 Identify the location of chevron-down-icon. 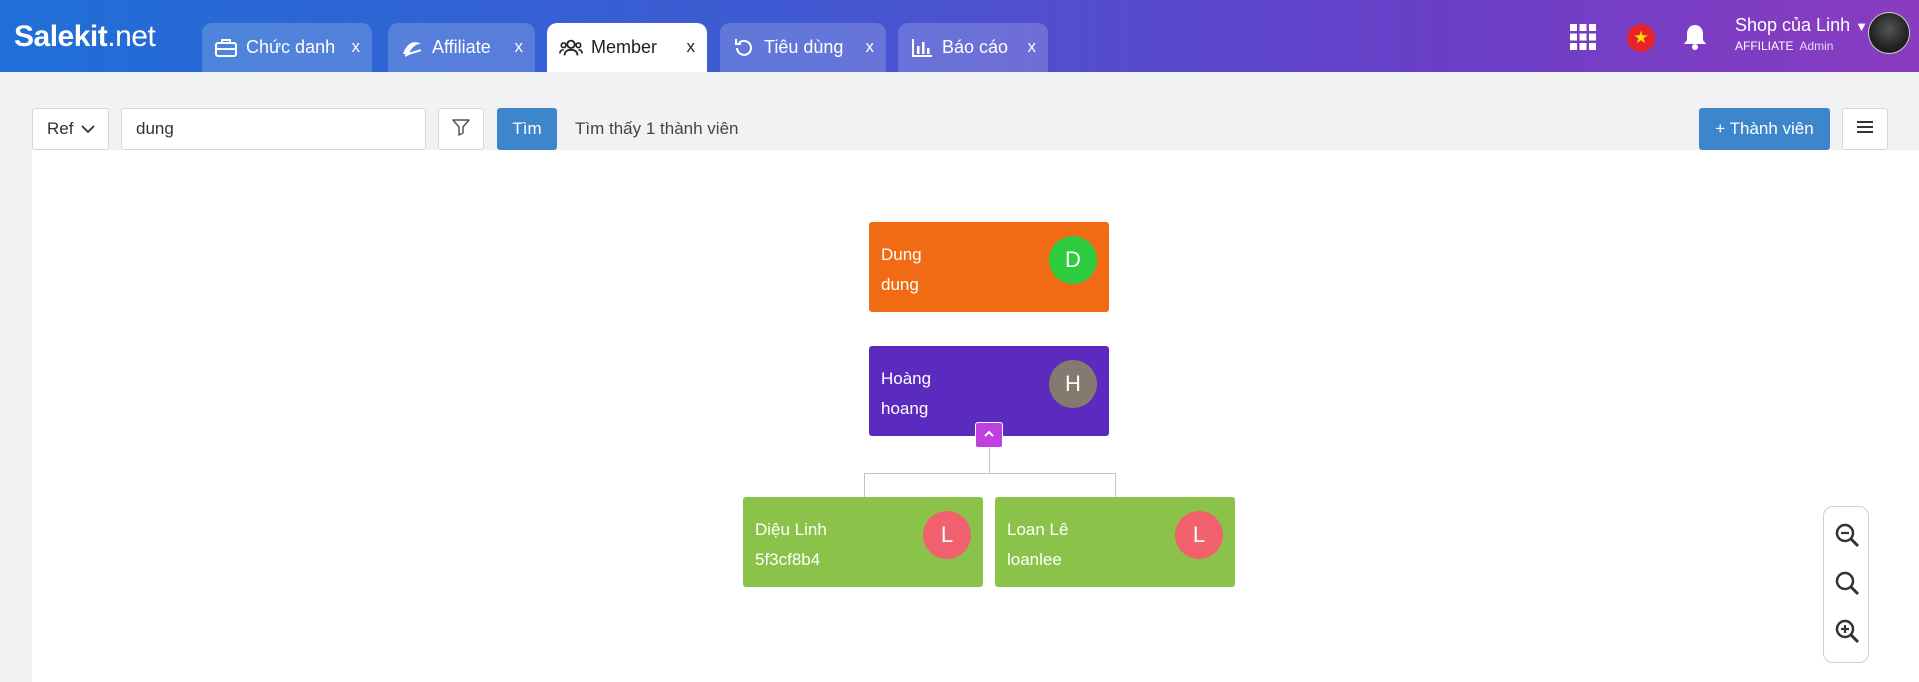
(88, 131).